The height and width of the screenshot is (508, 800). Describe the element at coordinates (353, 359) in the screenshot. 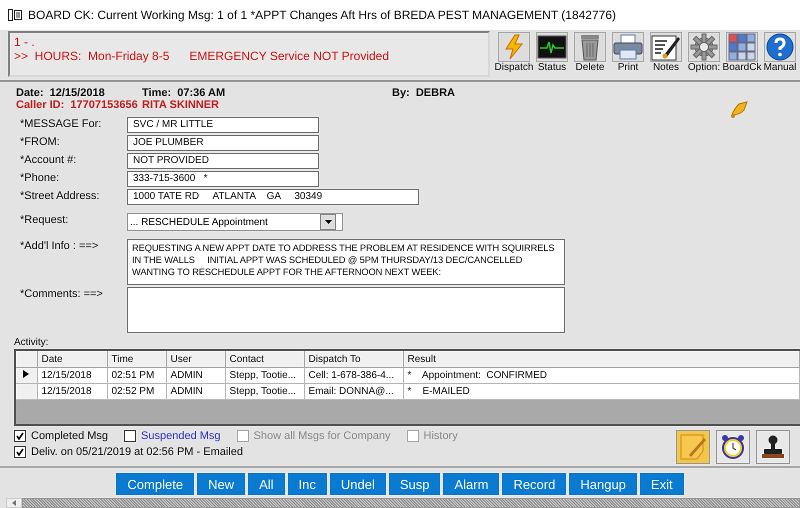

I see `column-header: Dispatch To` at that location.